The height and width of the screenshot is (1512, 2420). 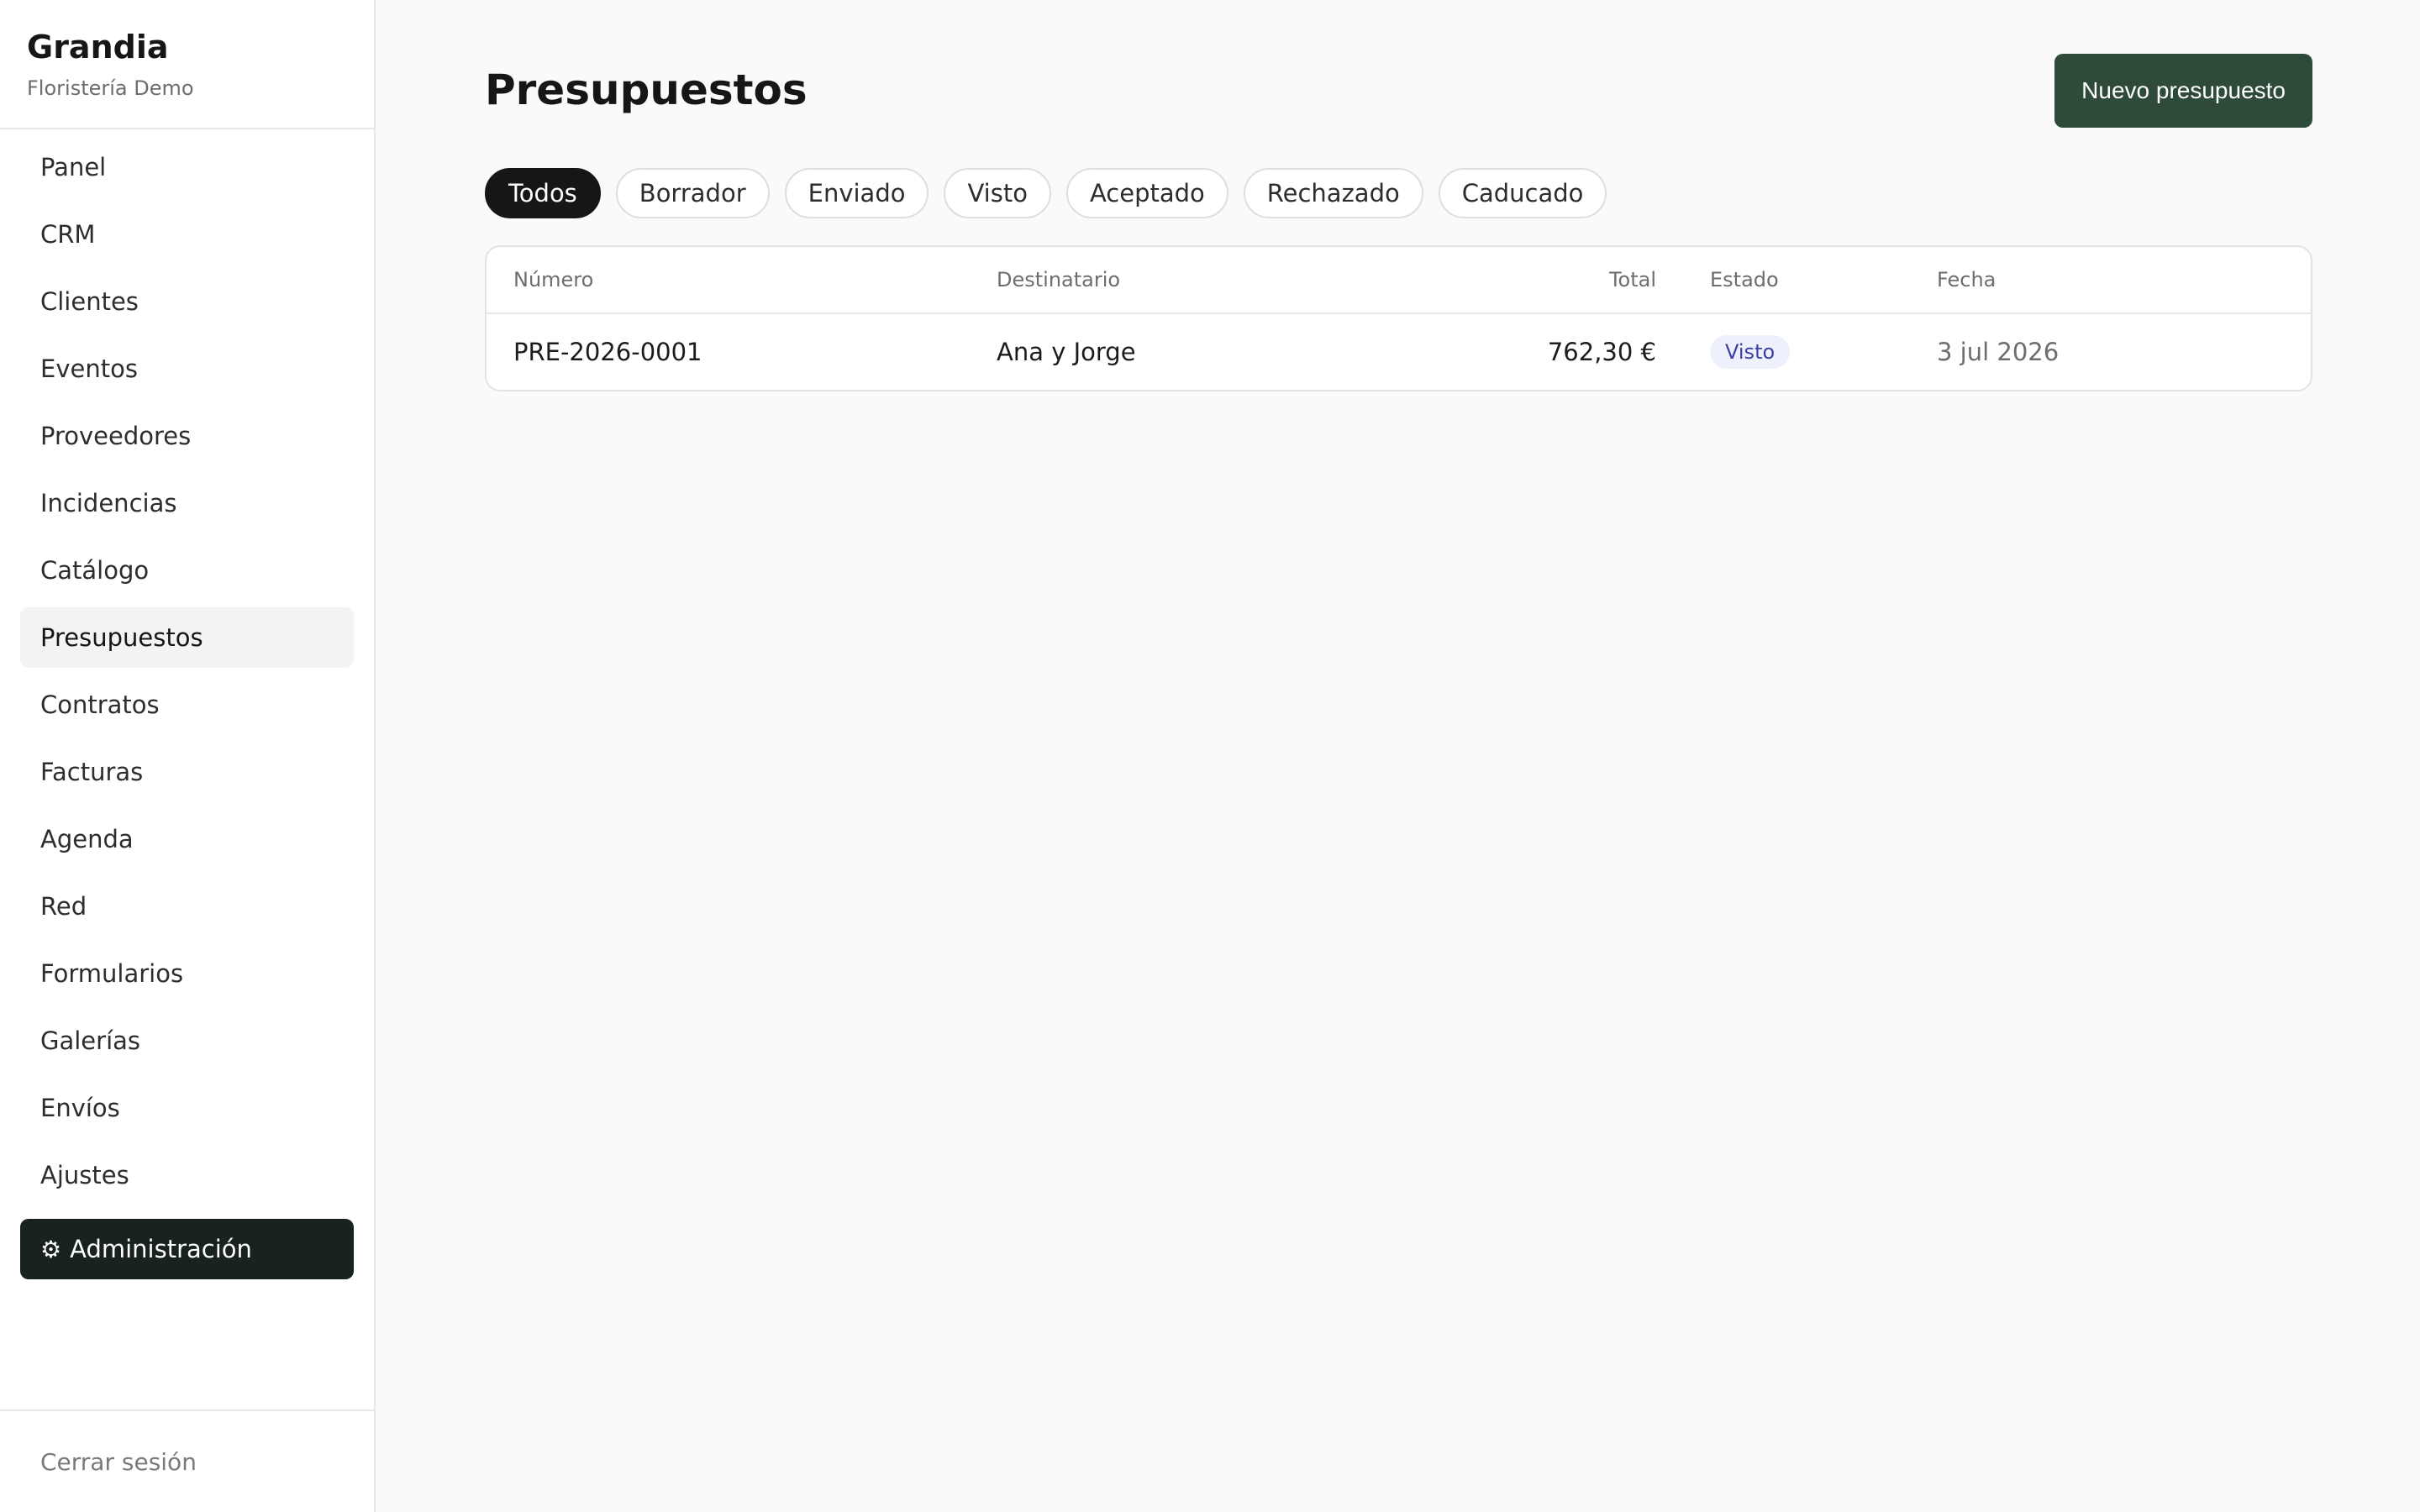 I want to click on column-header-numero: Número, so click(x=755, y=279).